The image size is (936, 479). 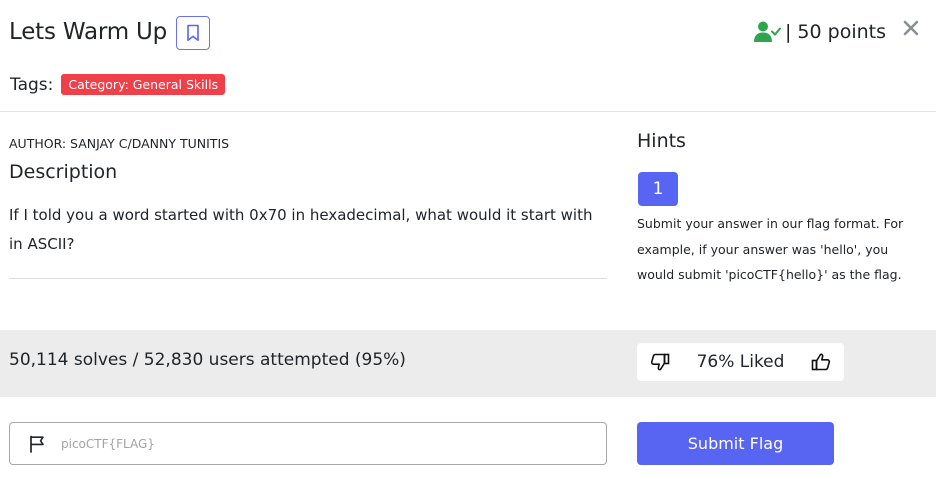 I want to click on bookmark-button, so click(x=193, y=33).